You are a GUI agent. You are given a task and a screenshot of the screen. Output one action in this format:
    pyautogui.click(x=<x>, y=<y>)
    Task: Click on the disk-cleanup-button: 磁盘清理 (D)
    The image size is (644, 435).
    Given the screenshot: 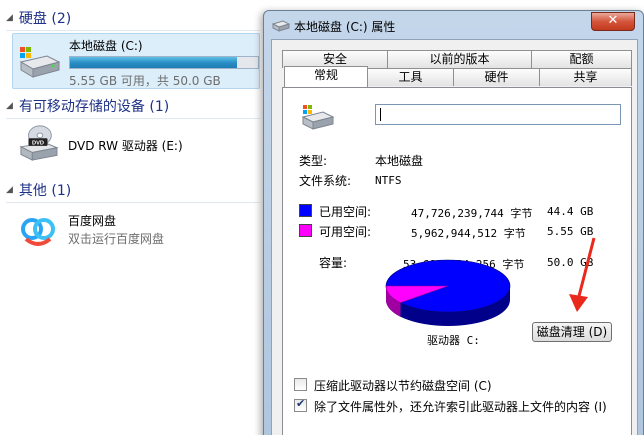 What is the action you would take?
    pyautogui.click(x=572, y=332)
    